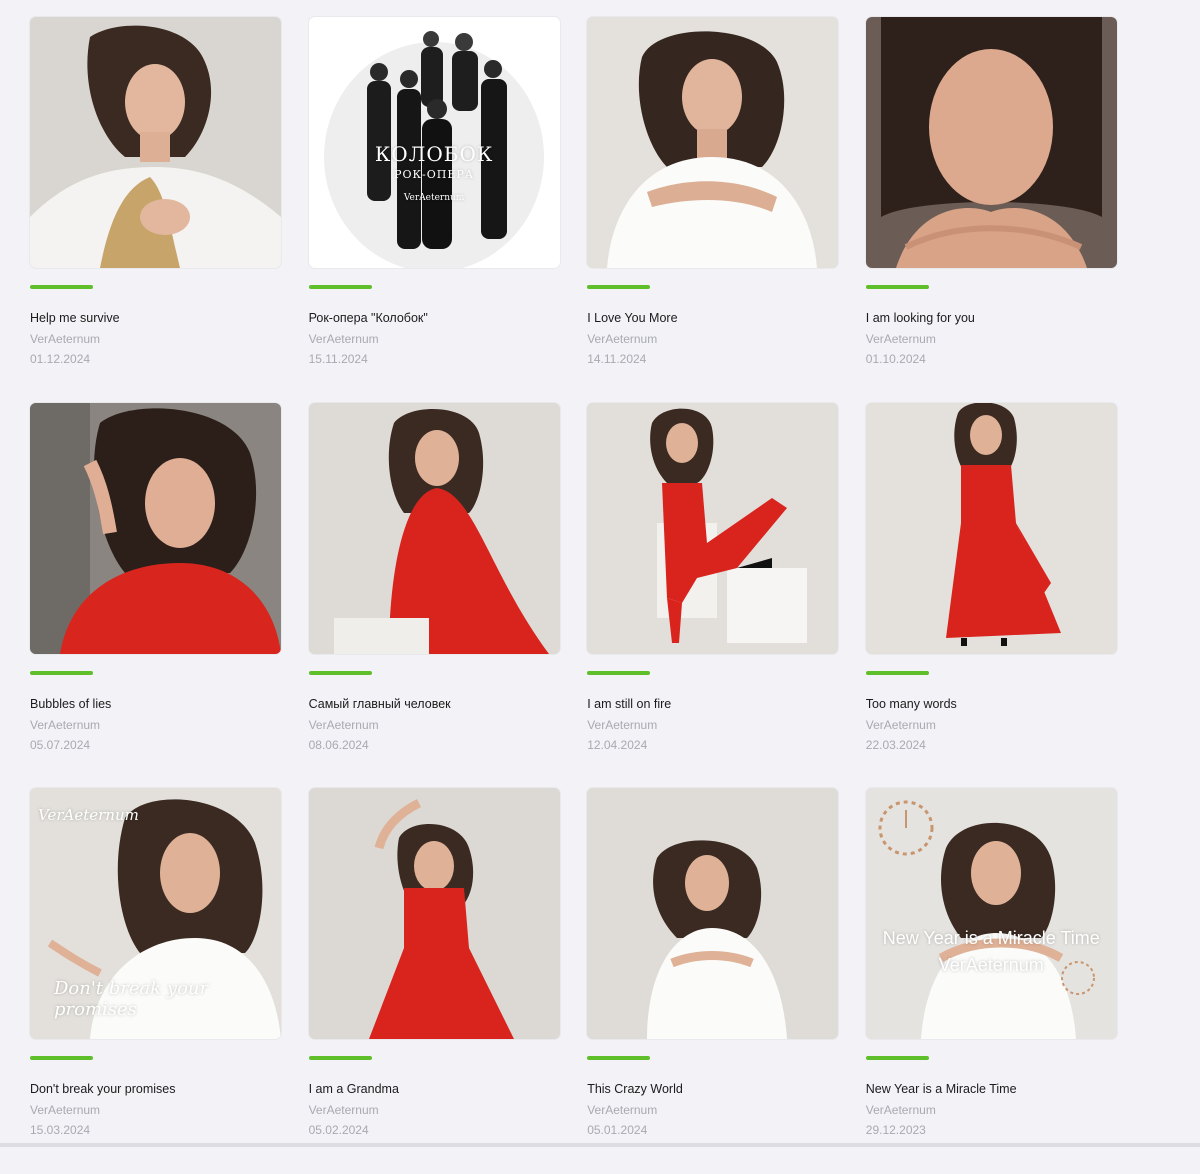 The width and height of the screenshot is (1200, 1174). I want to click on album-card: Help me survive VerAeternum 01.12.2024, so click(155, 210).